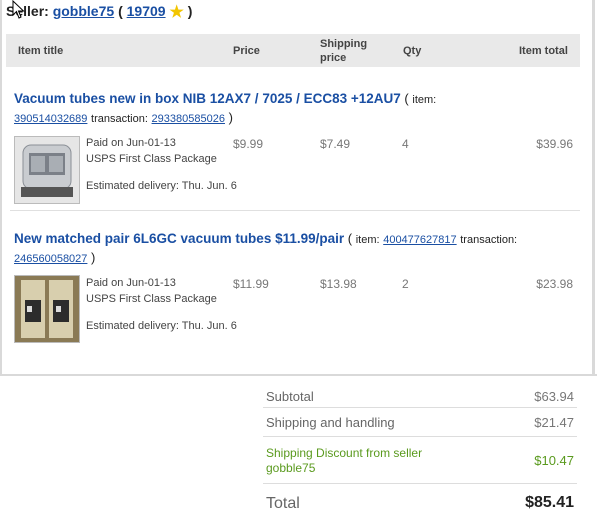  Describe the element at coordinates (554, 422) in the screenshot. I see `shipping-handling-value: $21.47` at that location.